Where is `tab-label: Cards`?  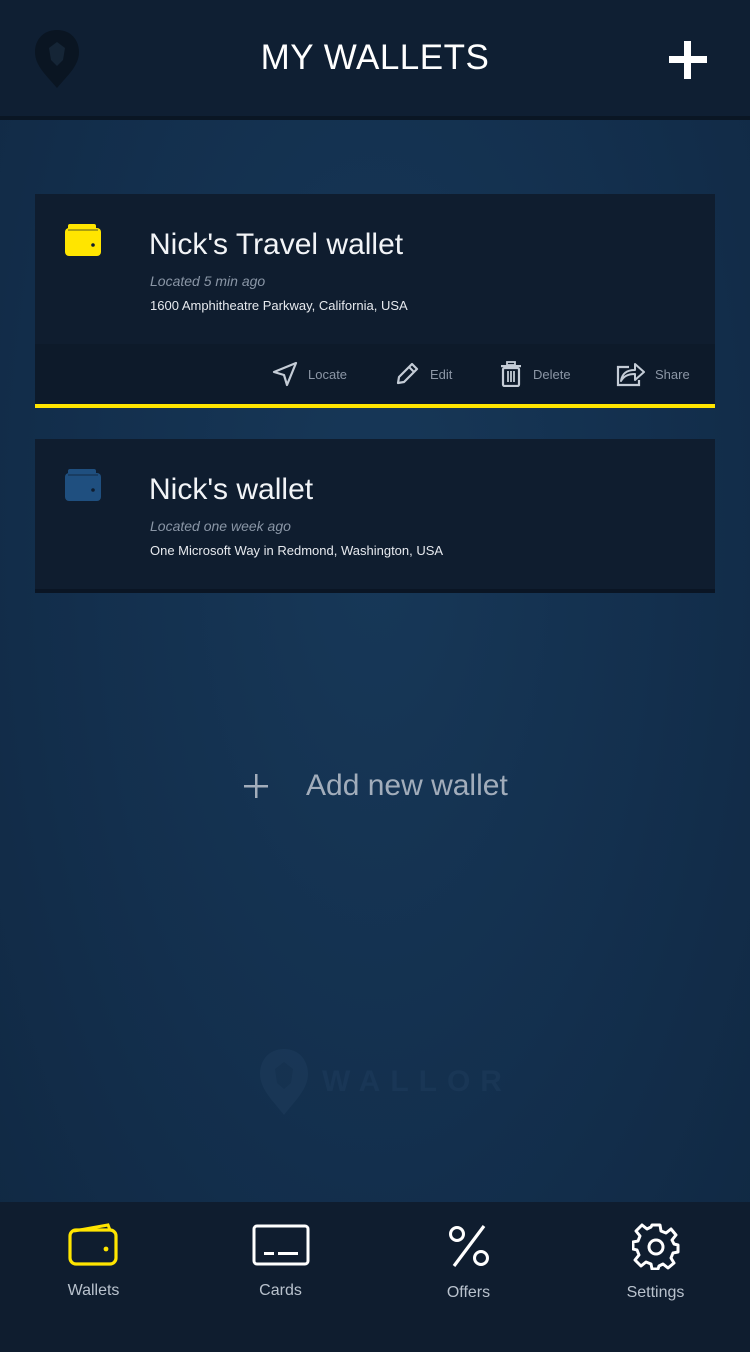
tab-label: Cards is located at coordinates (280, 1290).